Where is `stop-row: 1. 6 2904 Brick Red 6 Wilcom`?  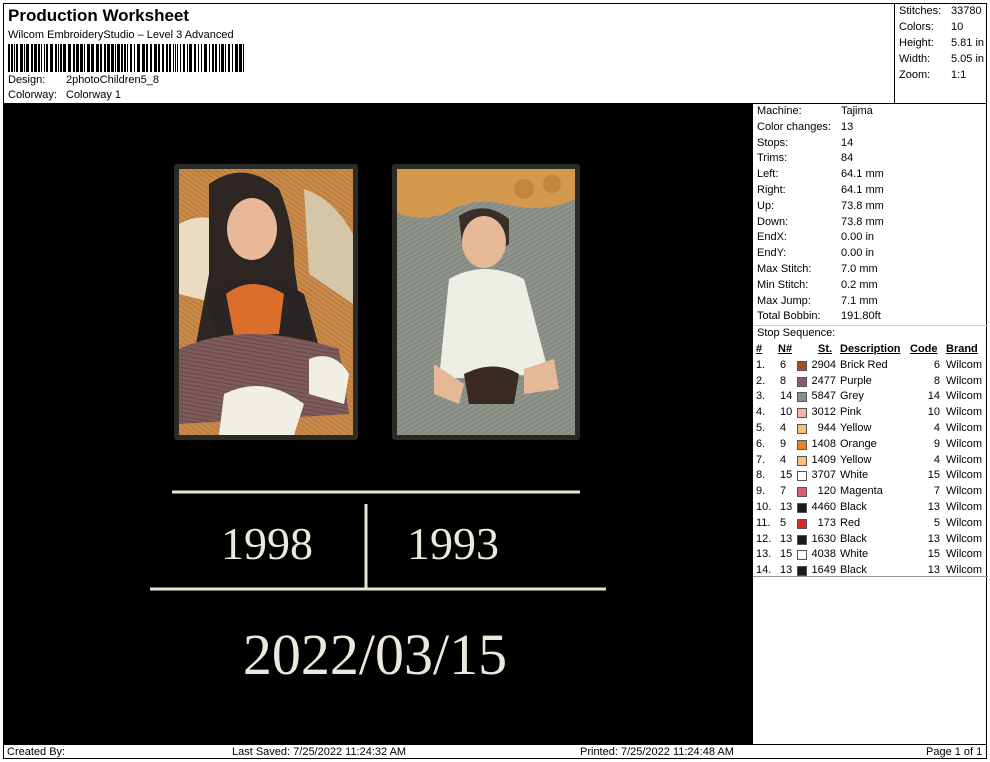 stop-row: 1. 6 2904 Brick Red 6 Wilcom is located at coordinates (871, 366).